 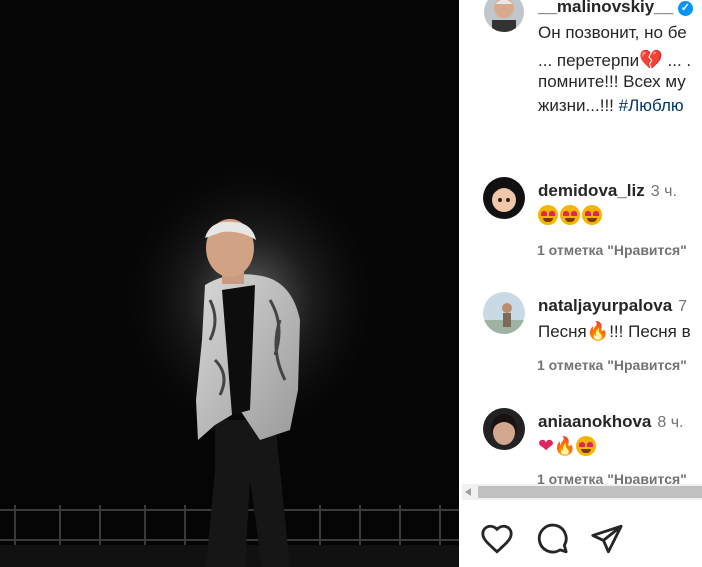 What do you see at coordinates (651, 60) in the screenshot?
I see `broken-heart-icon: 💔` at bounding box center [651, 60].